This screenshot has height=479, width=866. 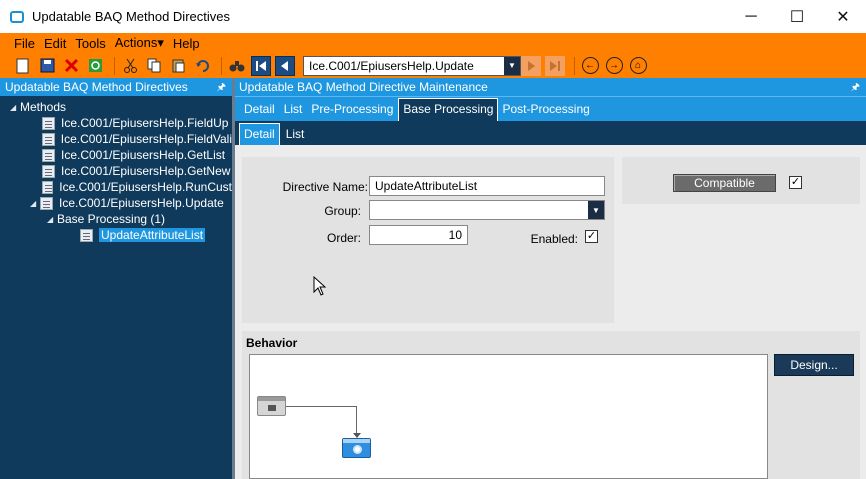 I want to click on flag-icon, so click(x=272, y=408).